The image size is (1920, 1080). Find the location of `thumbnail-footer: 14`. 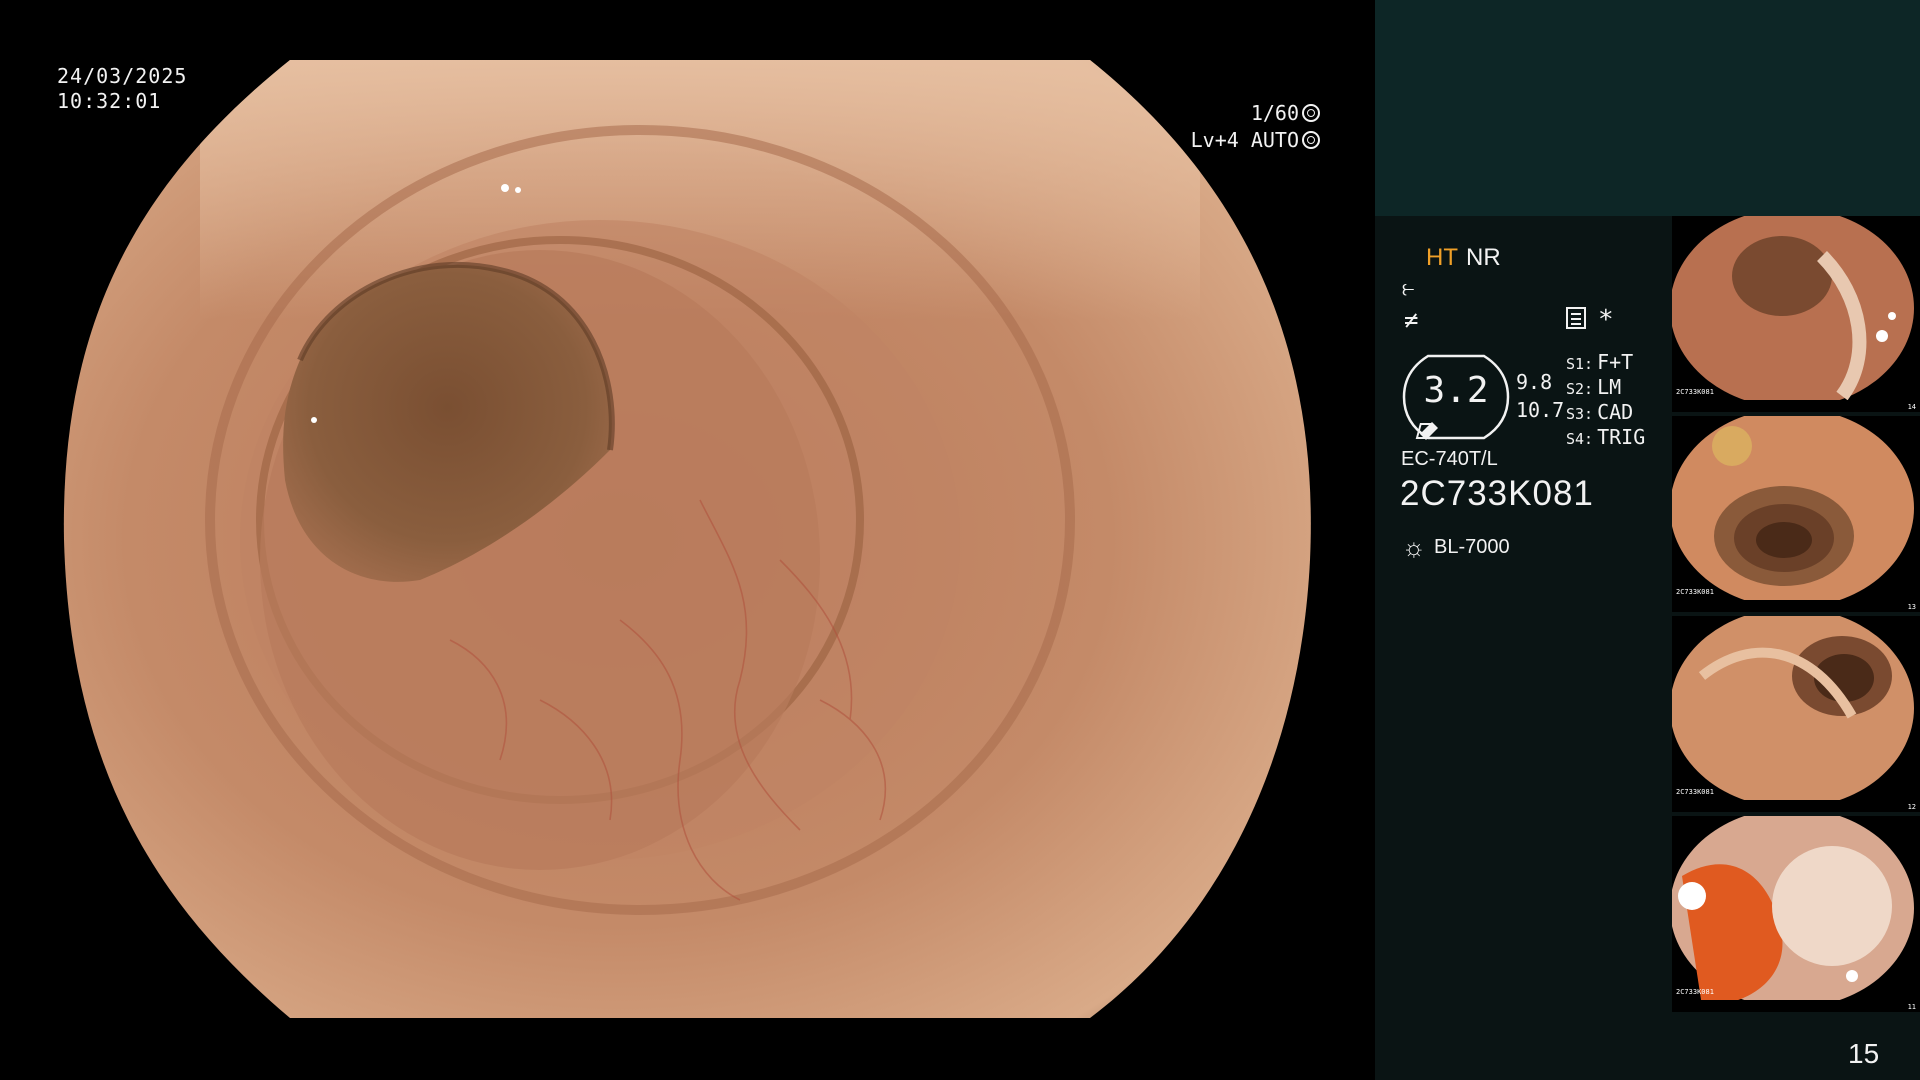

thumbnail-footer: 14 is located at coordinates (1796, 406).